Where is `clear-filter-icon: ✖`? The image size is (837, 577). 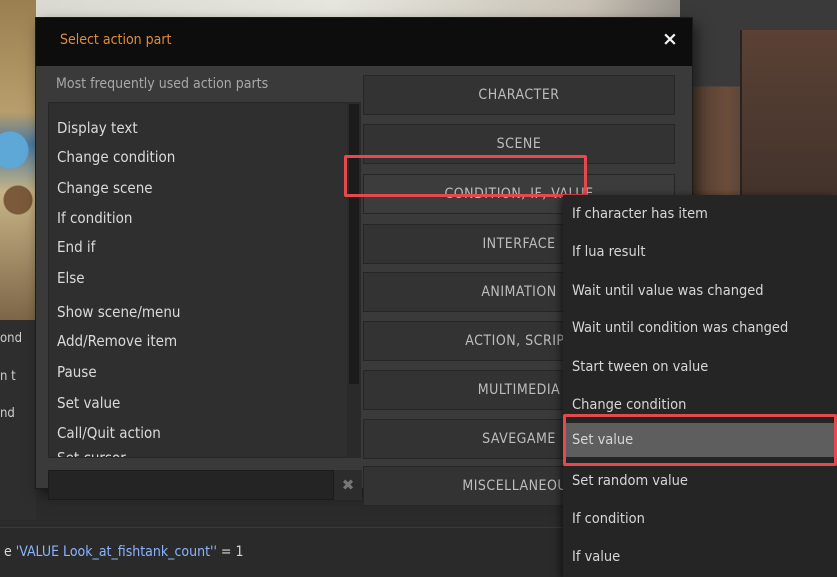
clear-filter-icon: ✖ is located at coordinates (348, 485).